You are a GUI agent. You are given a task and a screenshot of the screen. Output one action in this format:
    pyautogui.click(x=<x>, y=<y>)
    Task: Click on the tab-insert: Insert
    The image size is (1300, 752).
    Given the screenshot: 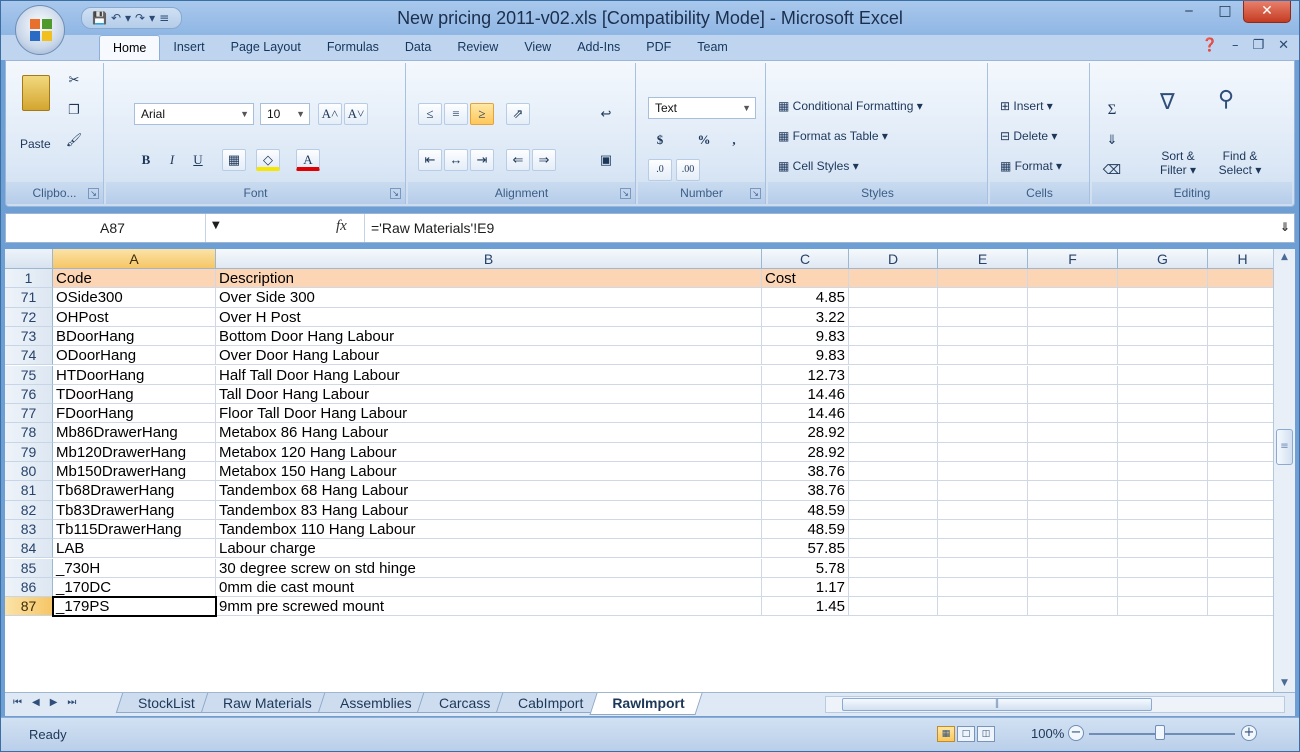 What is the action you would take?
    pyautogui.click(x=188, y=47)
    